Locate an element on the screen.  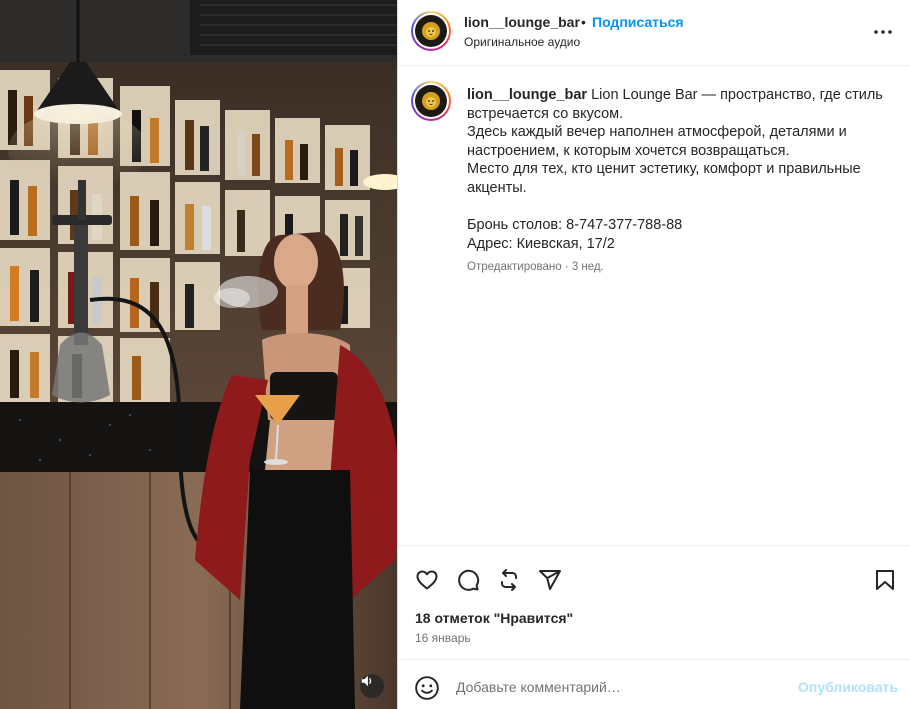
comment-bar: Опубликовать is located at coordinates (654, 684).